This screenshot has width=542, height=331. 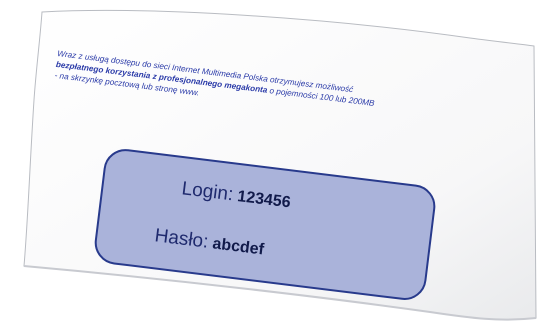 What do you see at coordinates (264, 200) in the screenshot?
I see `login-value: 123456` at bounding box center [264, 200].